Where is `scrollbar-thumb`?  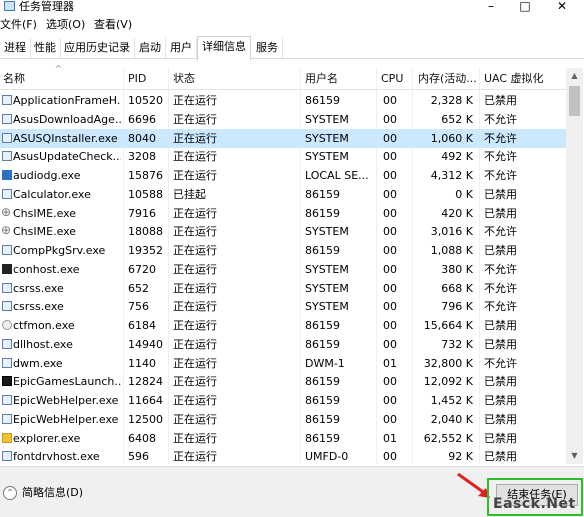 scrollbar-thumb is located at coordinates (574, 101).